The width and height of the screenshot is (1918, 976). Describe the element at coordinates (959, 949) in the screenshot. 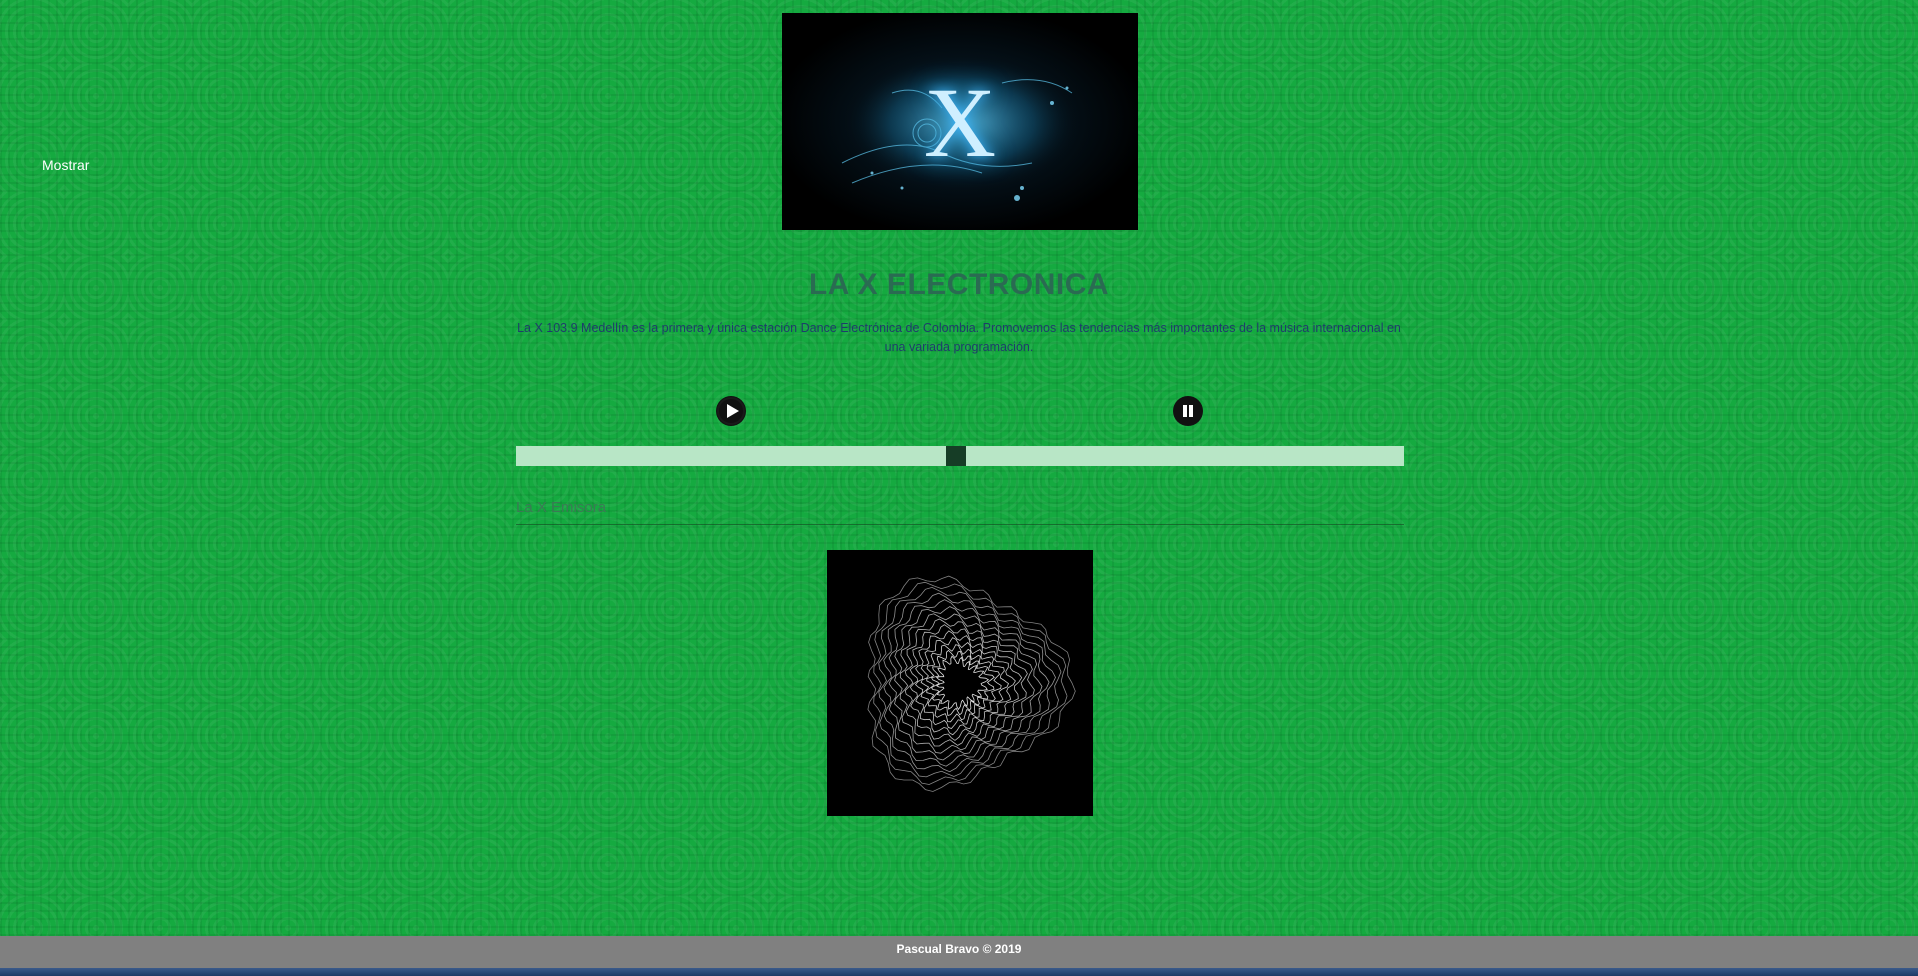

I see `footer-text: Pascual Bravo © 2019` at that location.